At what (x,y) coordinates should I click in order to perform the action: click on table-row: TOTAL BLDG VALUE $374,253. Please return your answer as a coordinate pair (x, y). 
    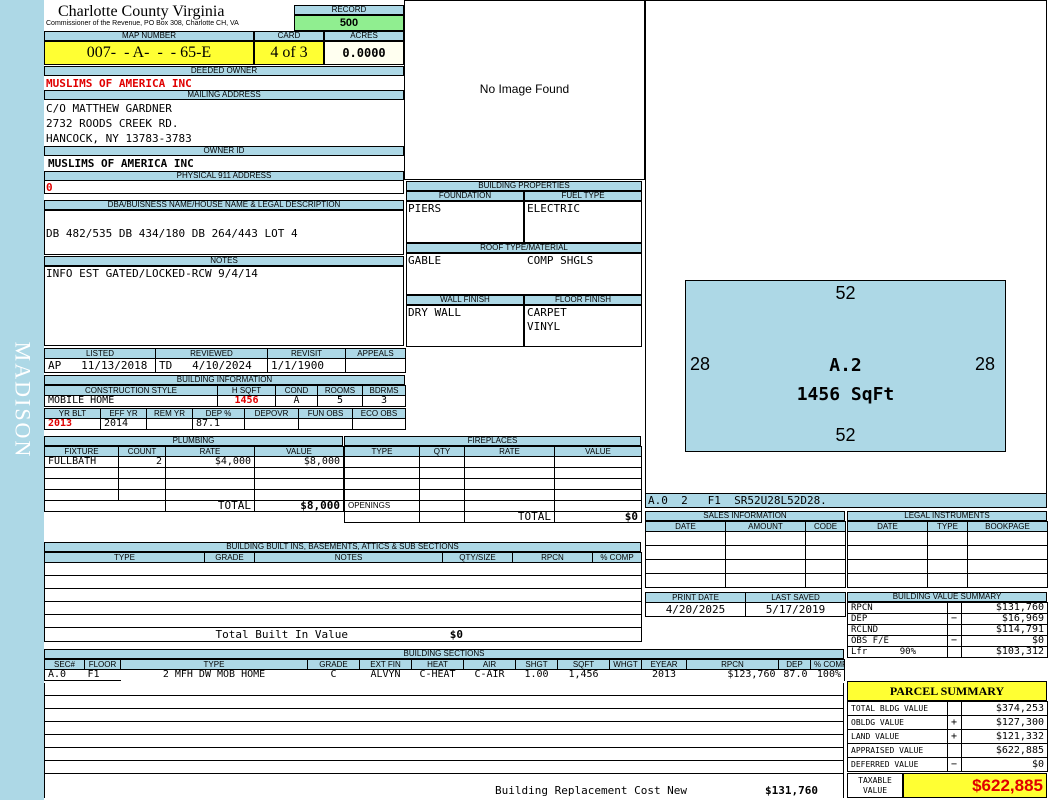
    Looking at the image, I should click on (947, 708).